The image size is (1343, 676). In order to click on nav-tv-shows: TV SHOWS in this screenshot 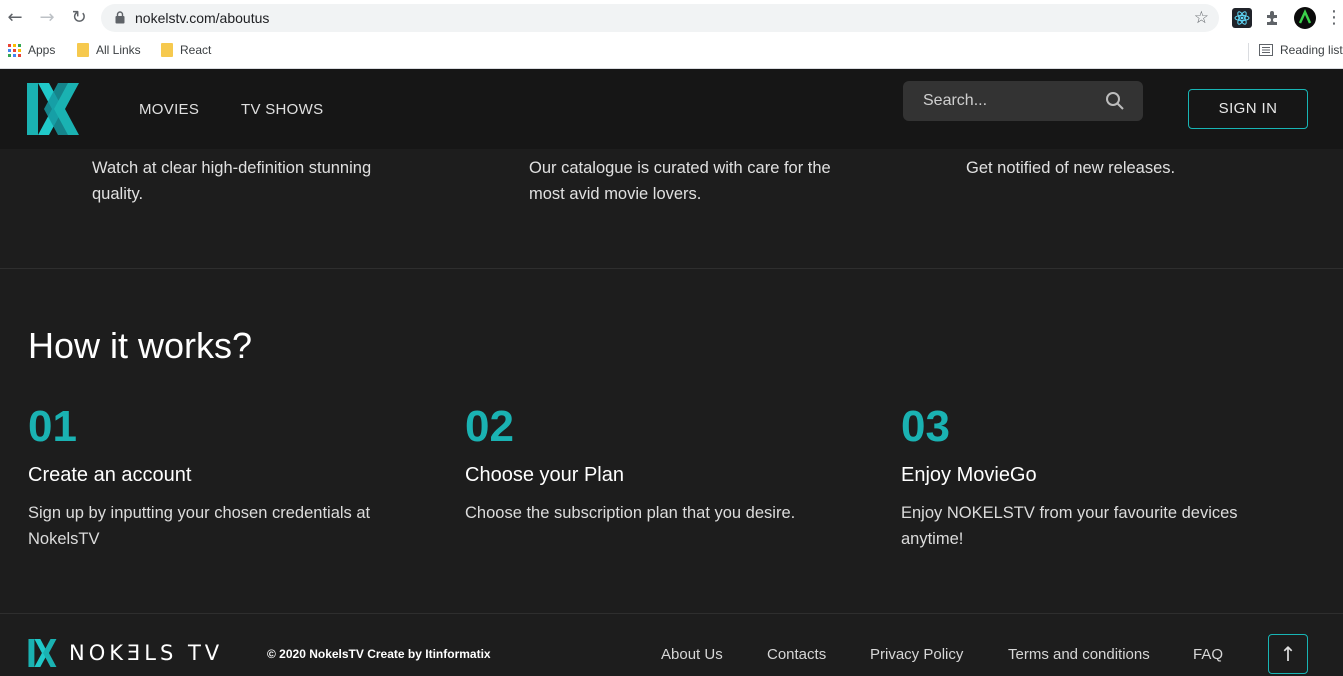, I will do `click(282, 109)`.